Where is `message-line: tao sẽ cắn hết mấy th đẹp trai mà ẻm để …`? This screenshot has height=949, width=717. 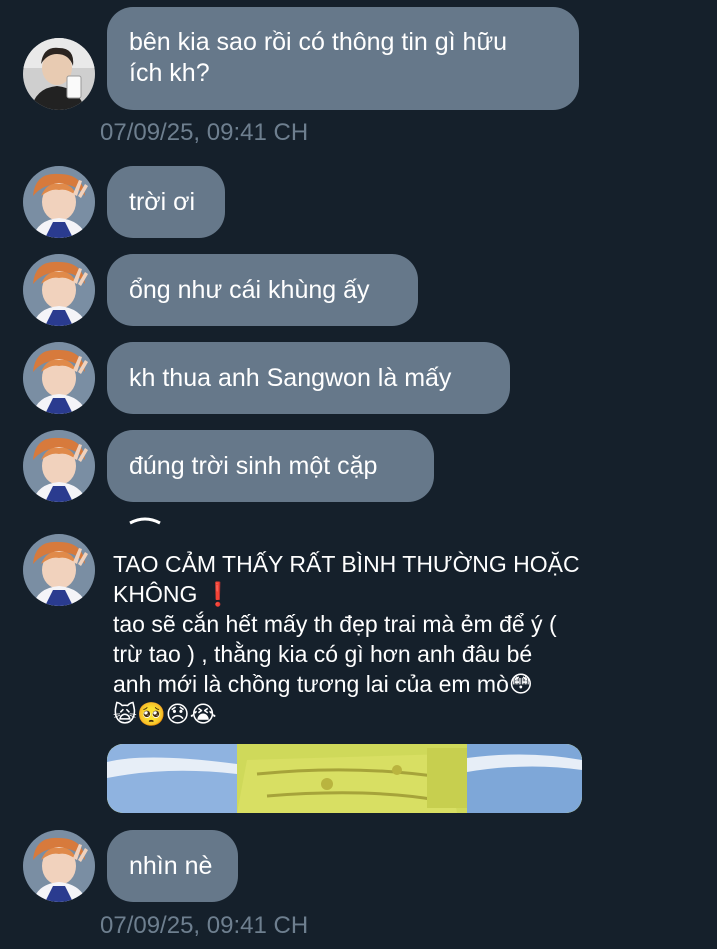 message-line: tao sẽ cắn hết mấy th đẹp trai mà ẻm để … is located at coordinates (335, 624).